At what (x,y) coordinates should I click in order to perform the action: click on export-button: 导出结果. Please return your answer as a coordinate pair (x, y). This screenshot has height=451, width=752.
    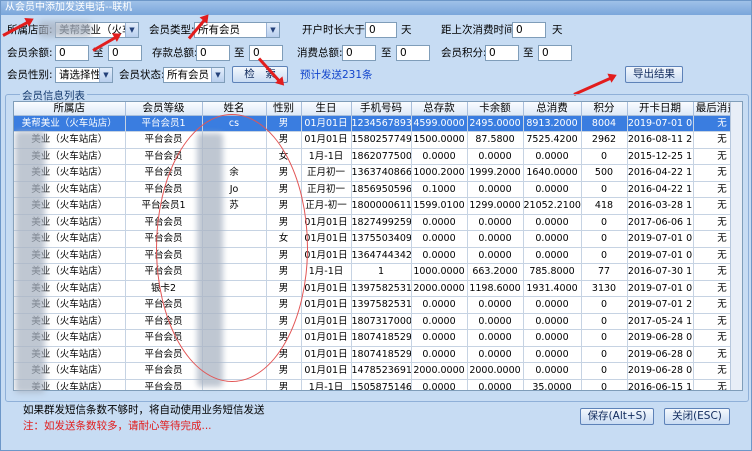
    Looking at the image, I should click on (654, 74).